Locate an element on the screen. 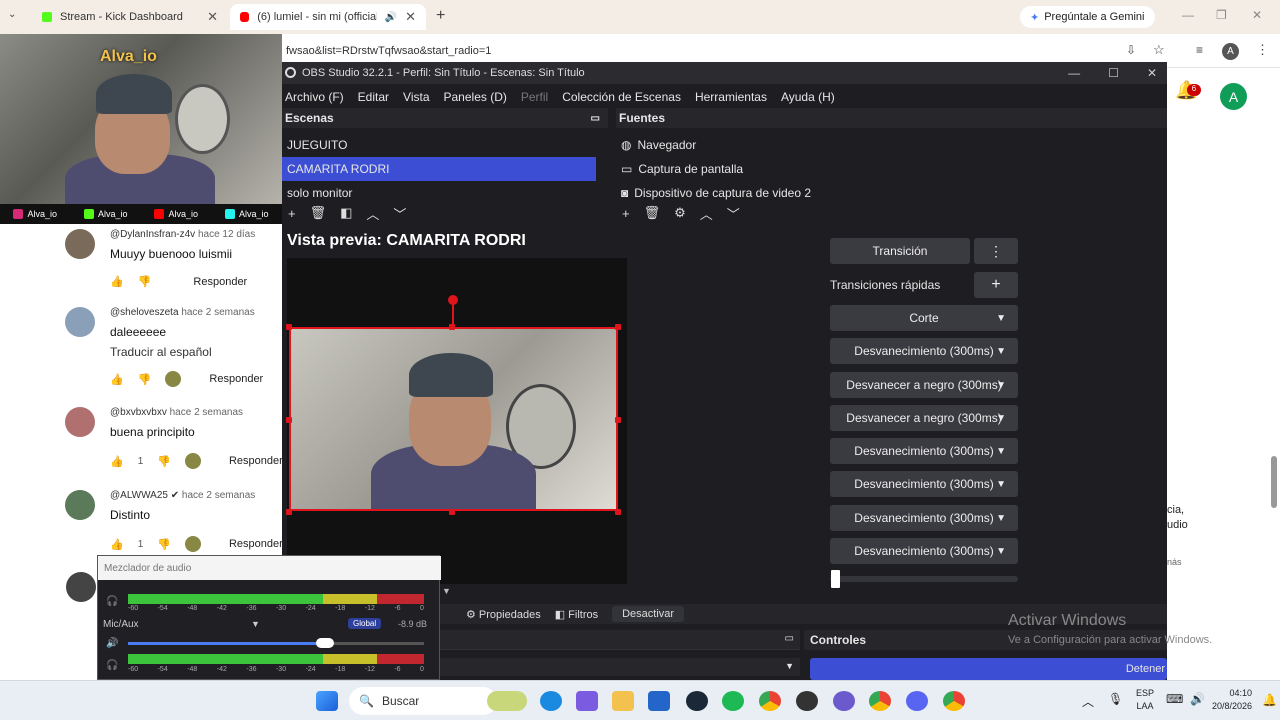 The height and width of the screenshot is (720, 1280). page-scrollbar is located at coordinates (1274, 482).